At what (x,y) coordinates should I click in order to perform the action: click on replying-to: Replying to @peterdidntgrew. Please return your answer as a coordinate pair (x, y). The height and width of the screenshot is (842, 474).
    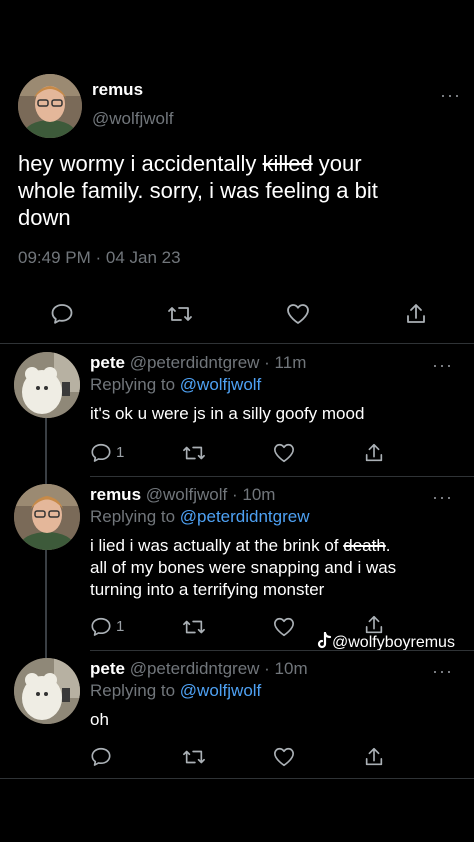
    Looking at the image, I should click on (200, 517).